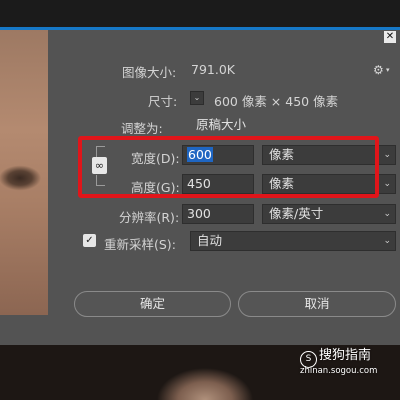 This screenshot has height=400, width=400. Describe the element at coordinates (388, 70) in the screenshot. I see `gear-menu-caret-icon: ▾` at that location.